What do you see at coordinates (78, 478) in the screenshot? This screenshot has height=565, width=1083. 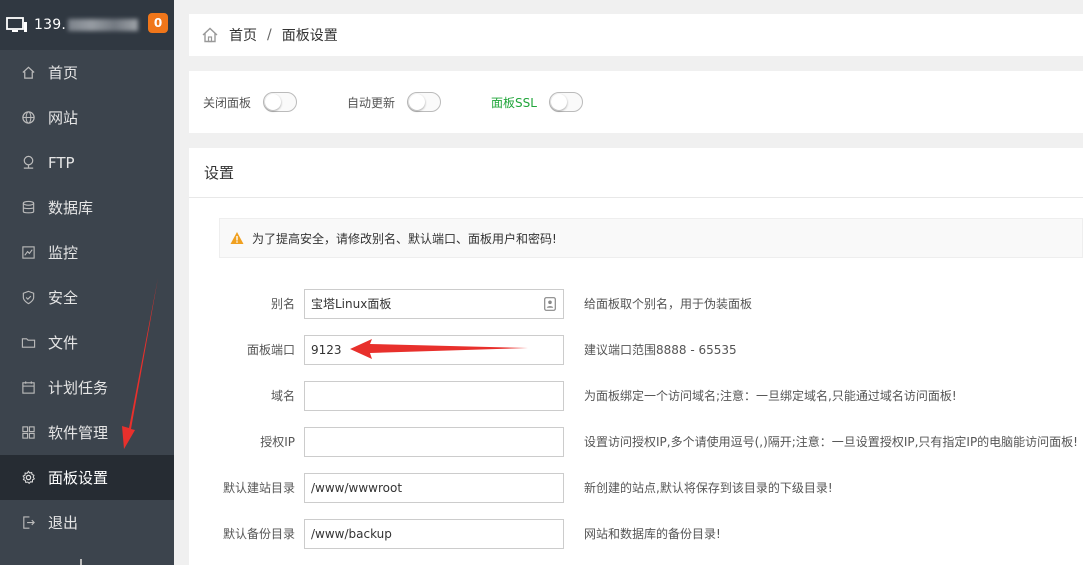 I see `sidebar-item-label: 面板设置` at bounding box center [78, 478].